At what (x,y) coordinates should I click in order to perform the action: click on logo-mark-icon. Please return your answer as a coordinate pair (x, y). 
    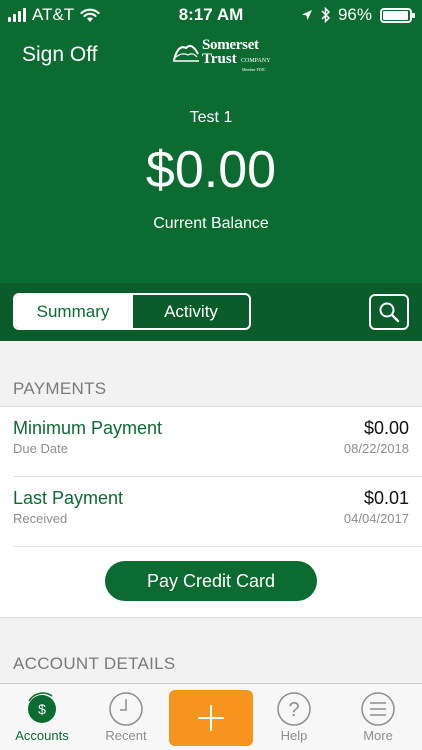
    Looking at the image, I should click on (186, 53).